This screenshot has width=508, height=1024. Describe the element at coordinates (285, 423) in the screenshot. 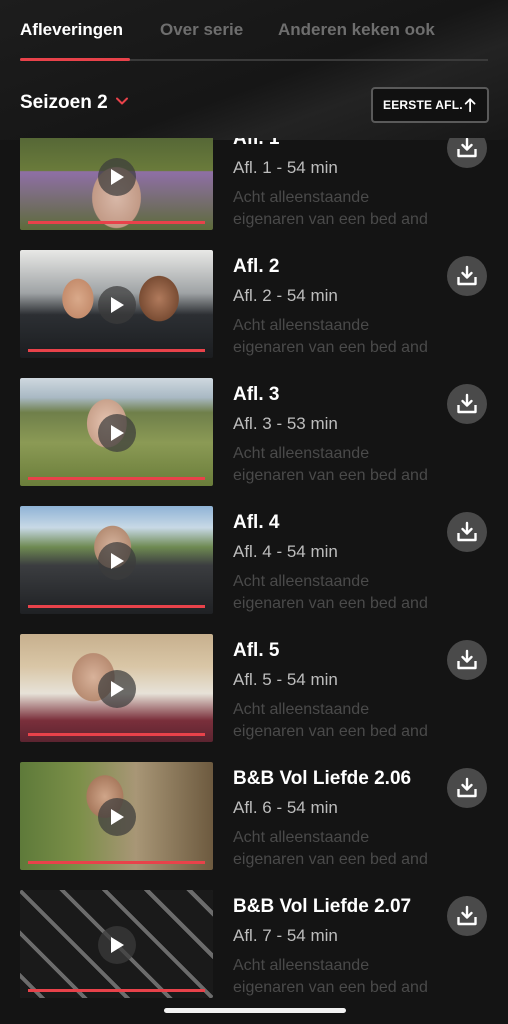

I see `episode-meta: Afl. 3 - 53 min` at that location.